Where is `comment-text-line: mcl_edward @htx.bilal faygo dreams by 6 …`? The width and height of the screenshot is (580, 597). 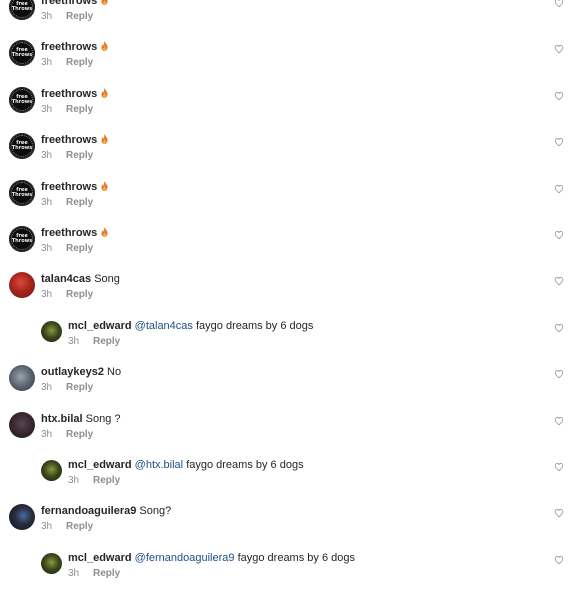 comment-text-line: mcl_edward @htx.bilal faygo dreams by 6 … is located at coordinates (186, 465).